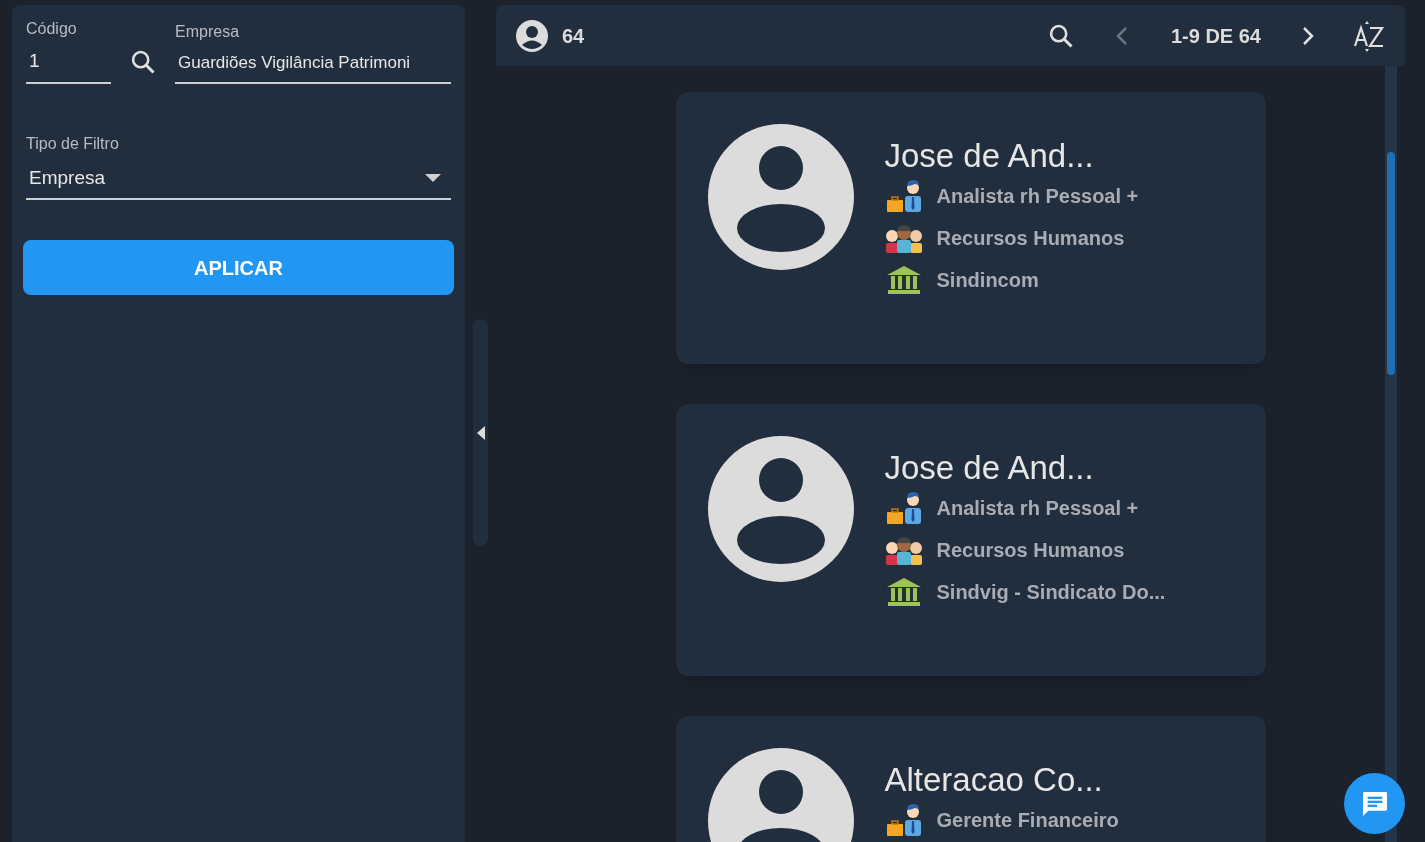  I want to click on person-card: Alteracao Co... Gerente Financeiro, so click(970, 779).